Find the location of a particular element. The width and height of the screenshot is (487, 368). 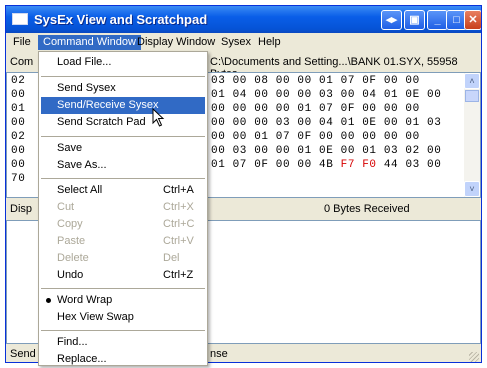

menu-item-send-sysex: Send Sysex is located at coordinates (123, 88).